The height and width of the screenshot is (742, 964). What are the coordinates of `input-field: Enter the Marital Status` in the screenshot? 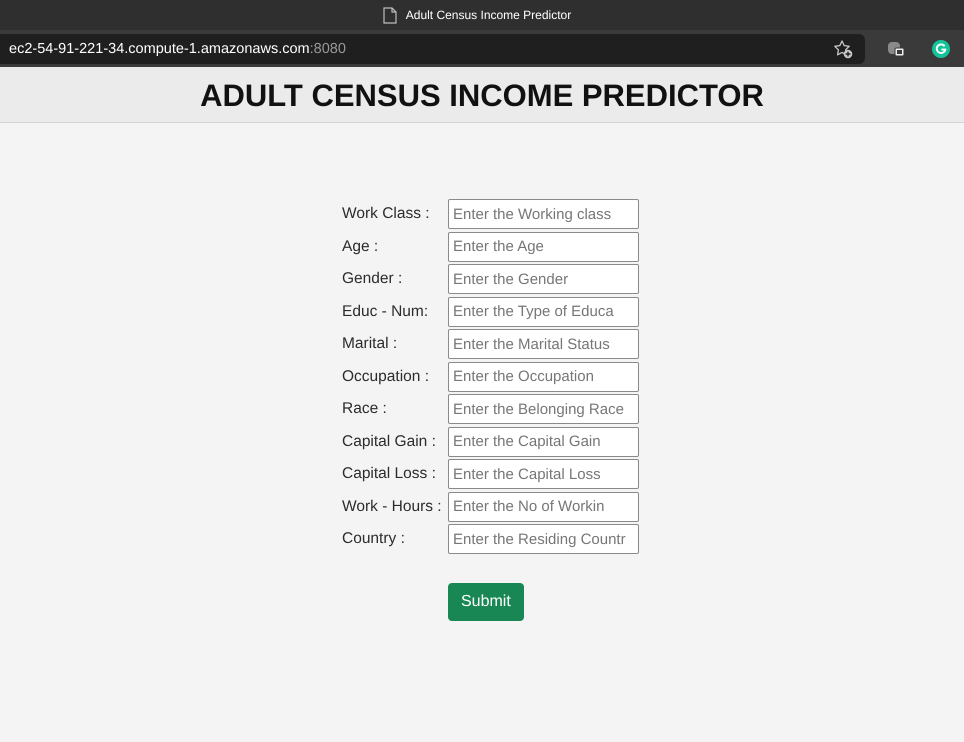 It's located at (543, 344).